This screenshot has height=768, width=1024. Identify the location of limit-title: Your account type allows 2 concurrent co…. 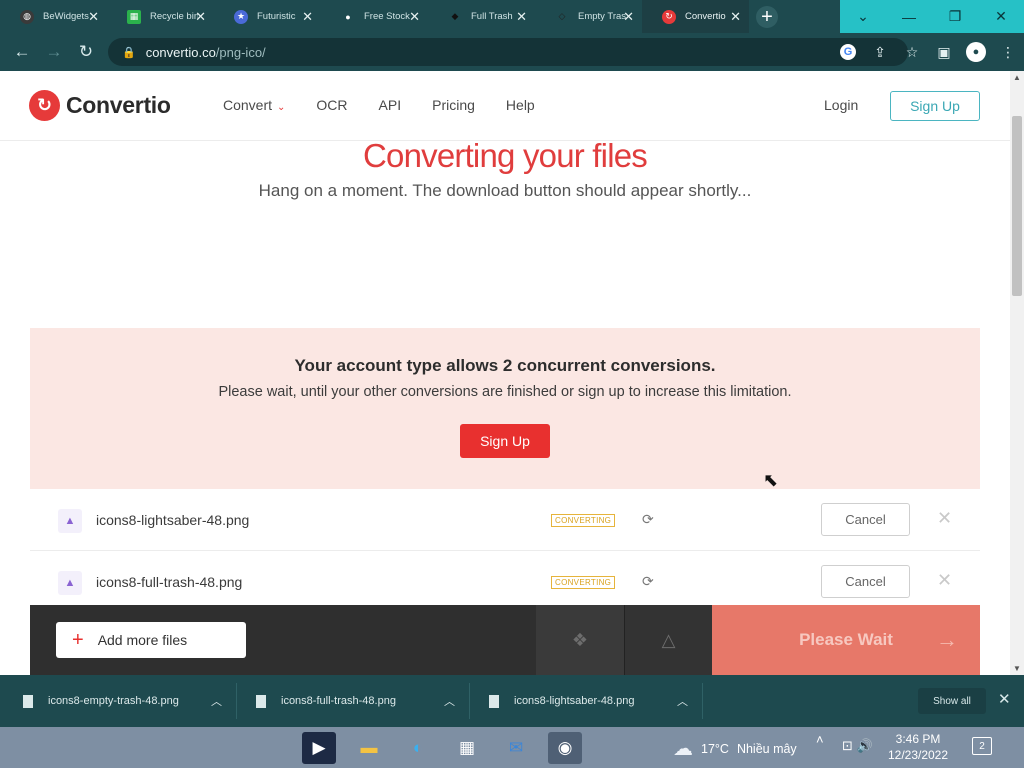
(505, 365).